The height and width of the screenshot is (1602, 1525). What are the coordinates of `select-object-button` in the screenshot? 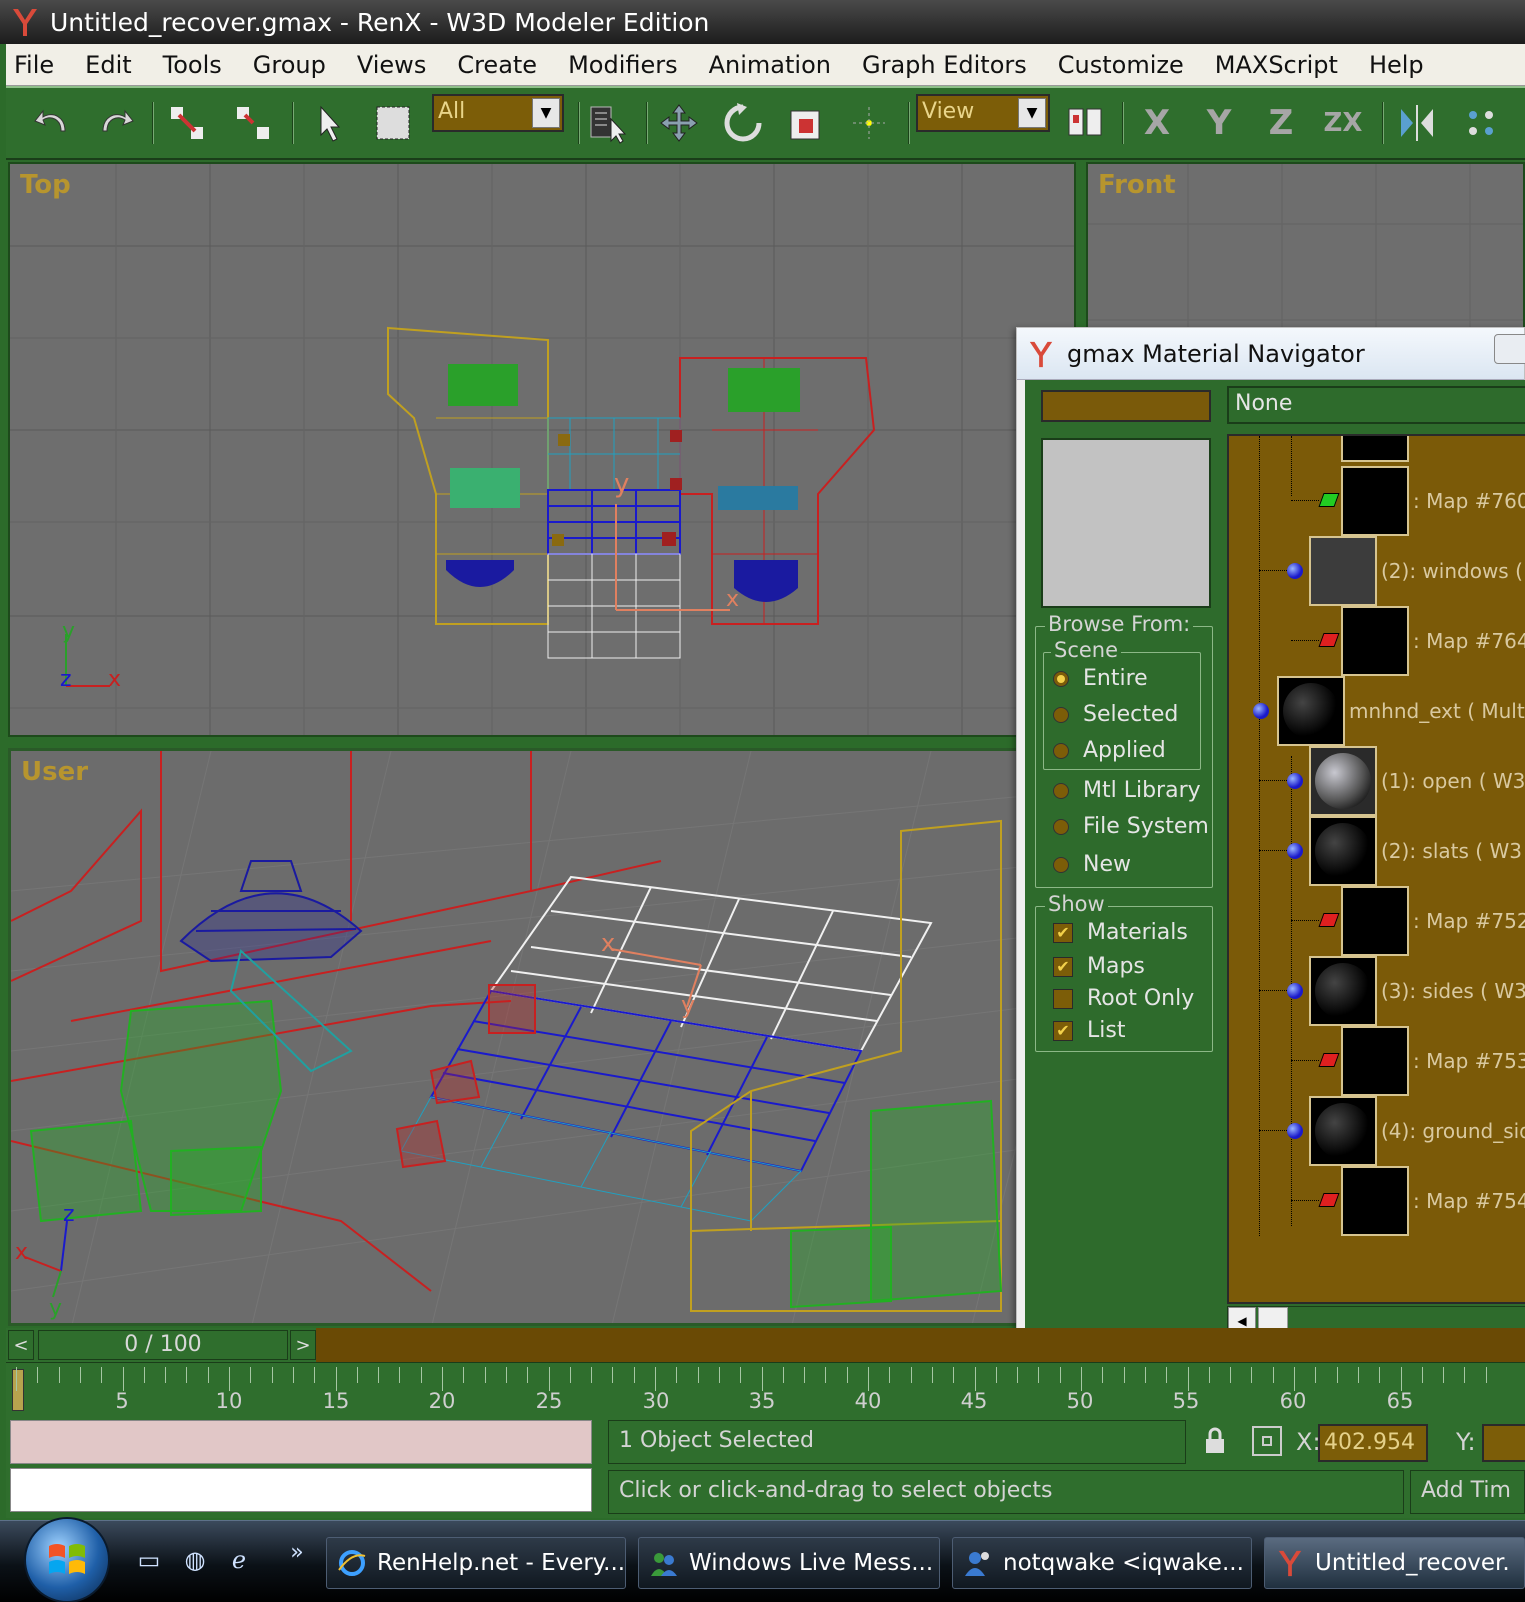 It's located at (329, 123).